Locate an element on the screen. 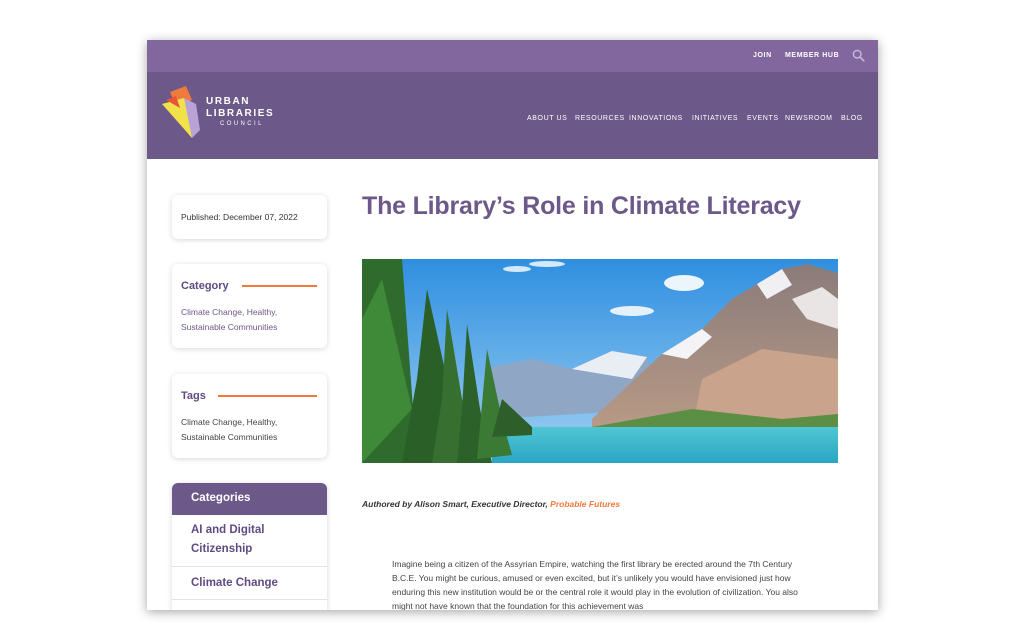 This screenshot has height=644, width=1024. tags-text-line: Sustainable Communities is located at coordinates (229, 437).